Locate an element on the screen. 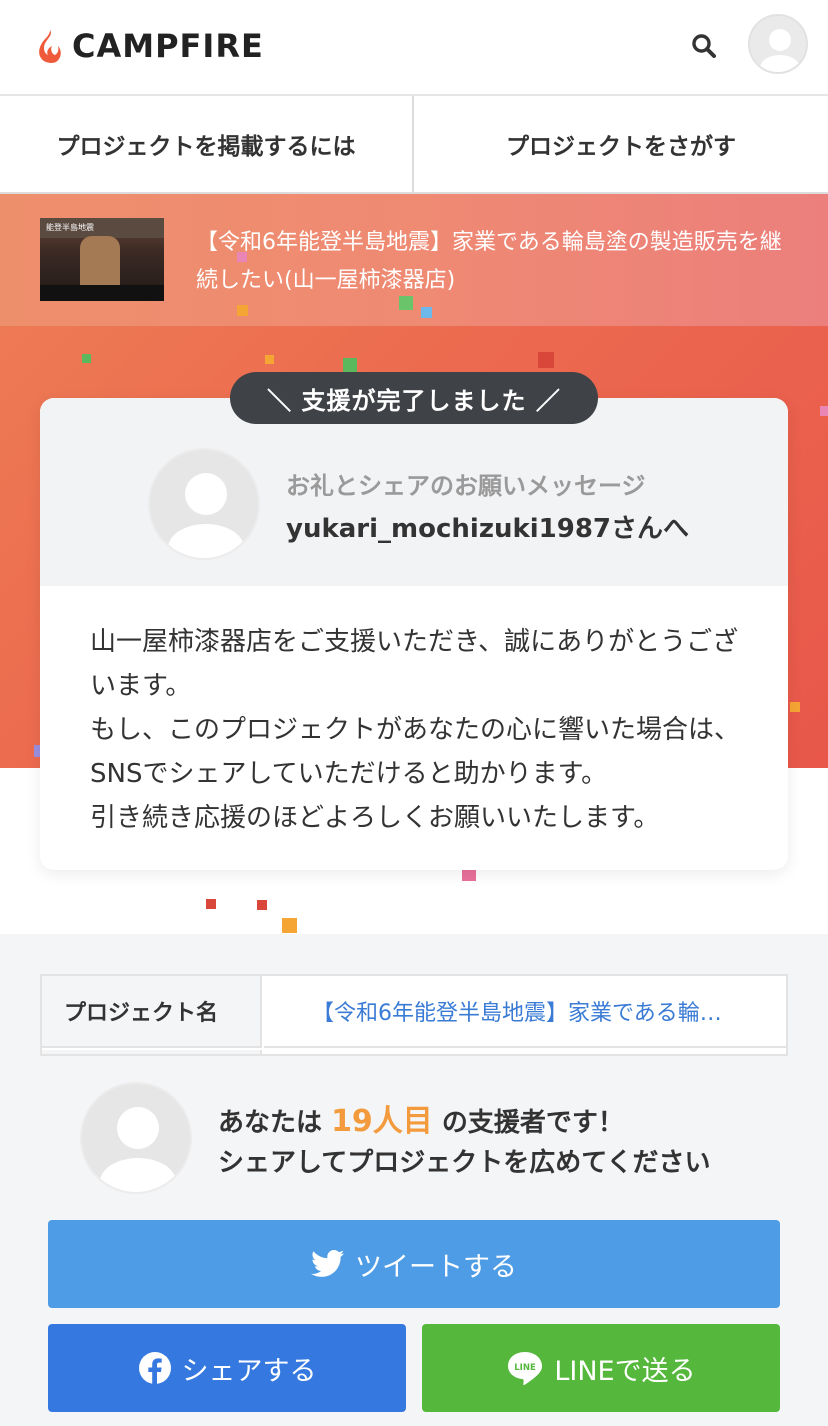 The image size is (828, 1426). project-name-label: プロジェクト名 is located at coordinates (152, 1012).